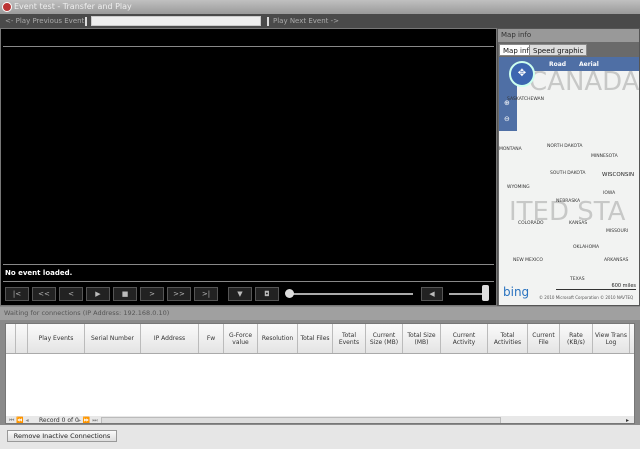  Describe the element at coordinates (577, 279) in the screenshot. I see `map-label: Texas` at that location.